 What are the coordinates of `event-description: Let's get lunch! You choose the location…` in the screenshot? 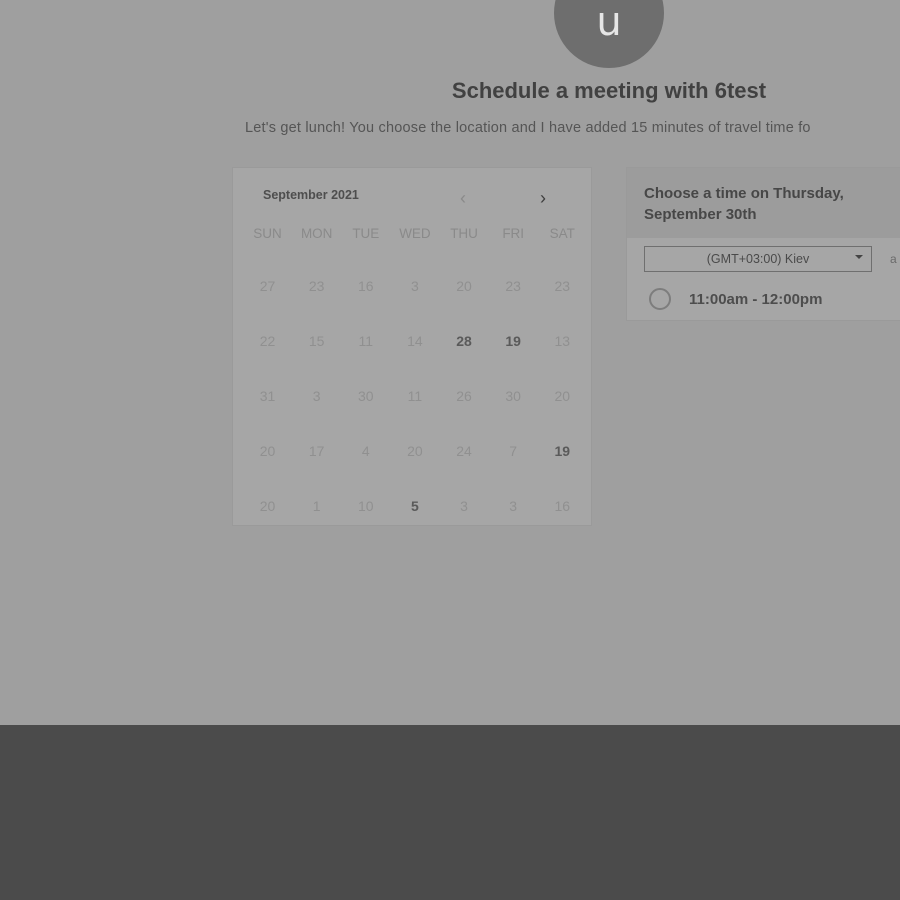 It's located at (528, 128).